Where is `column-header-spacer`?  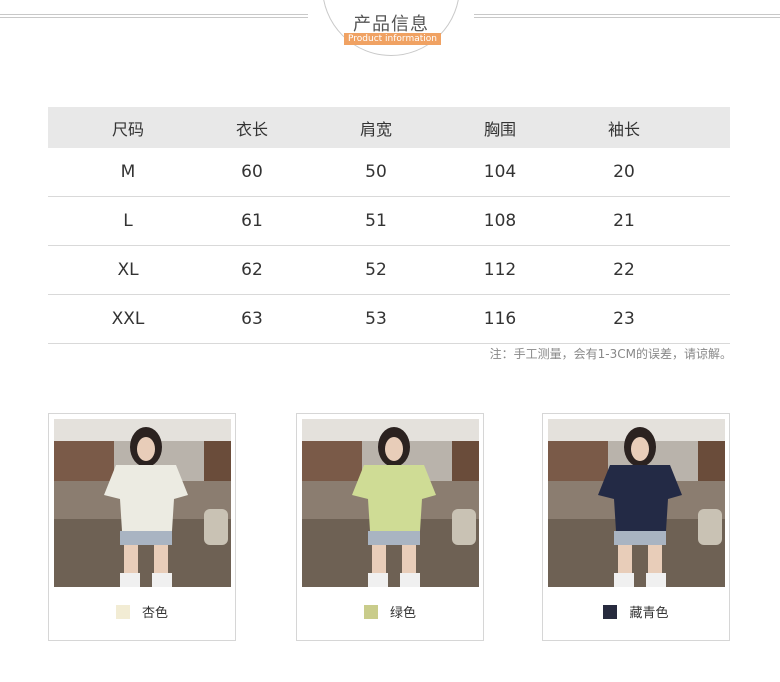 column-header-spacer is located at coordinates (717, 127).